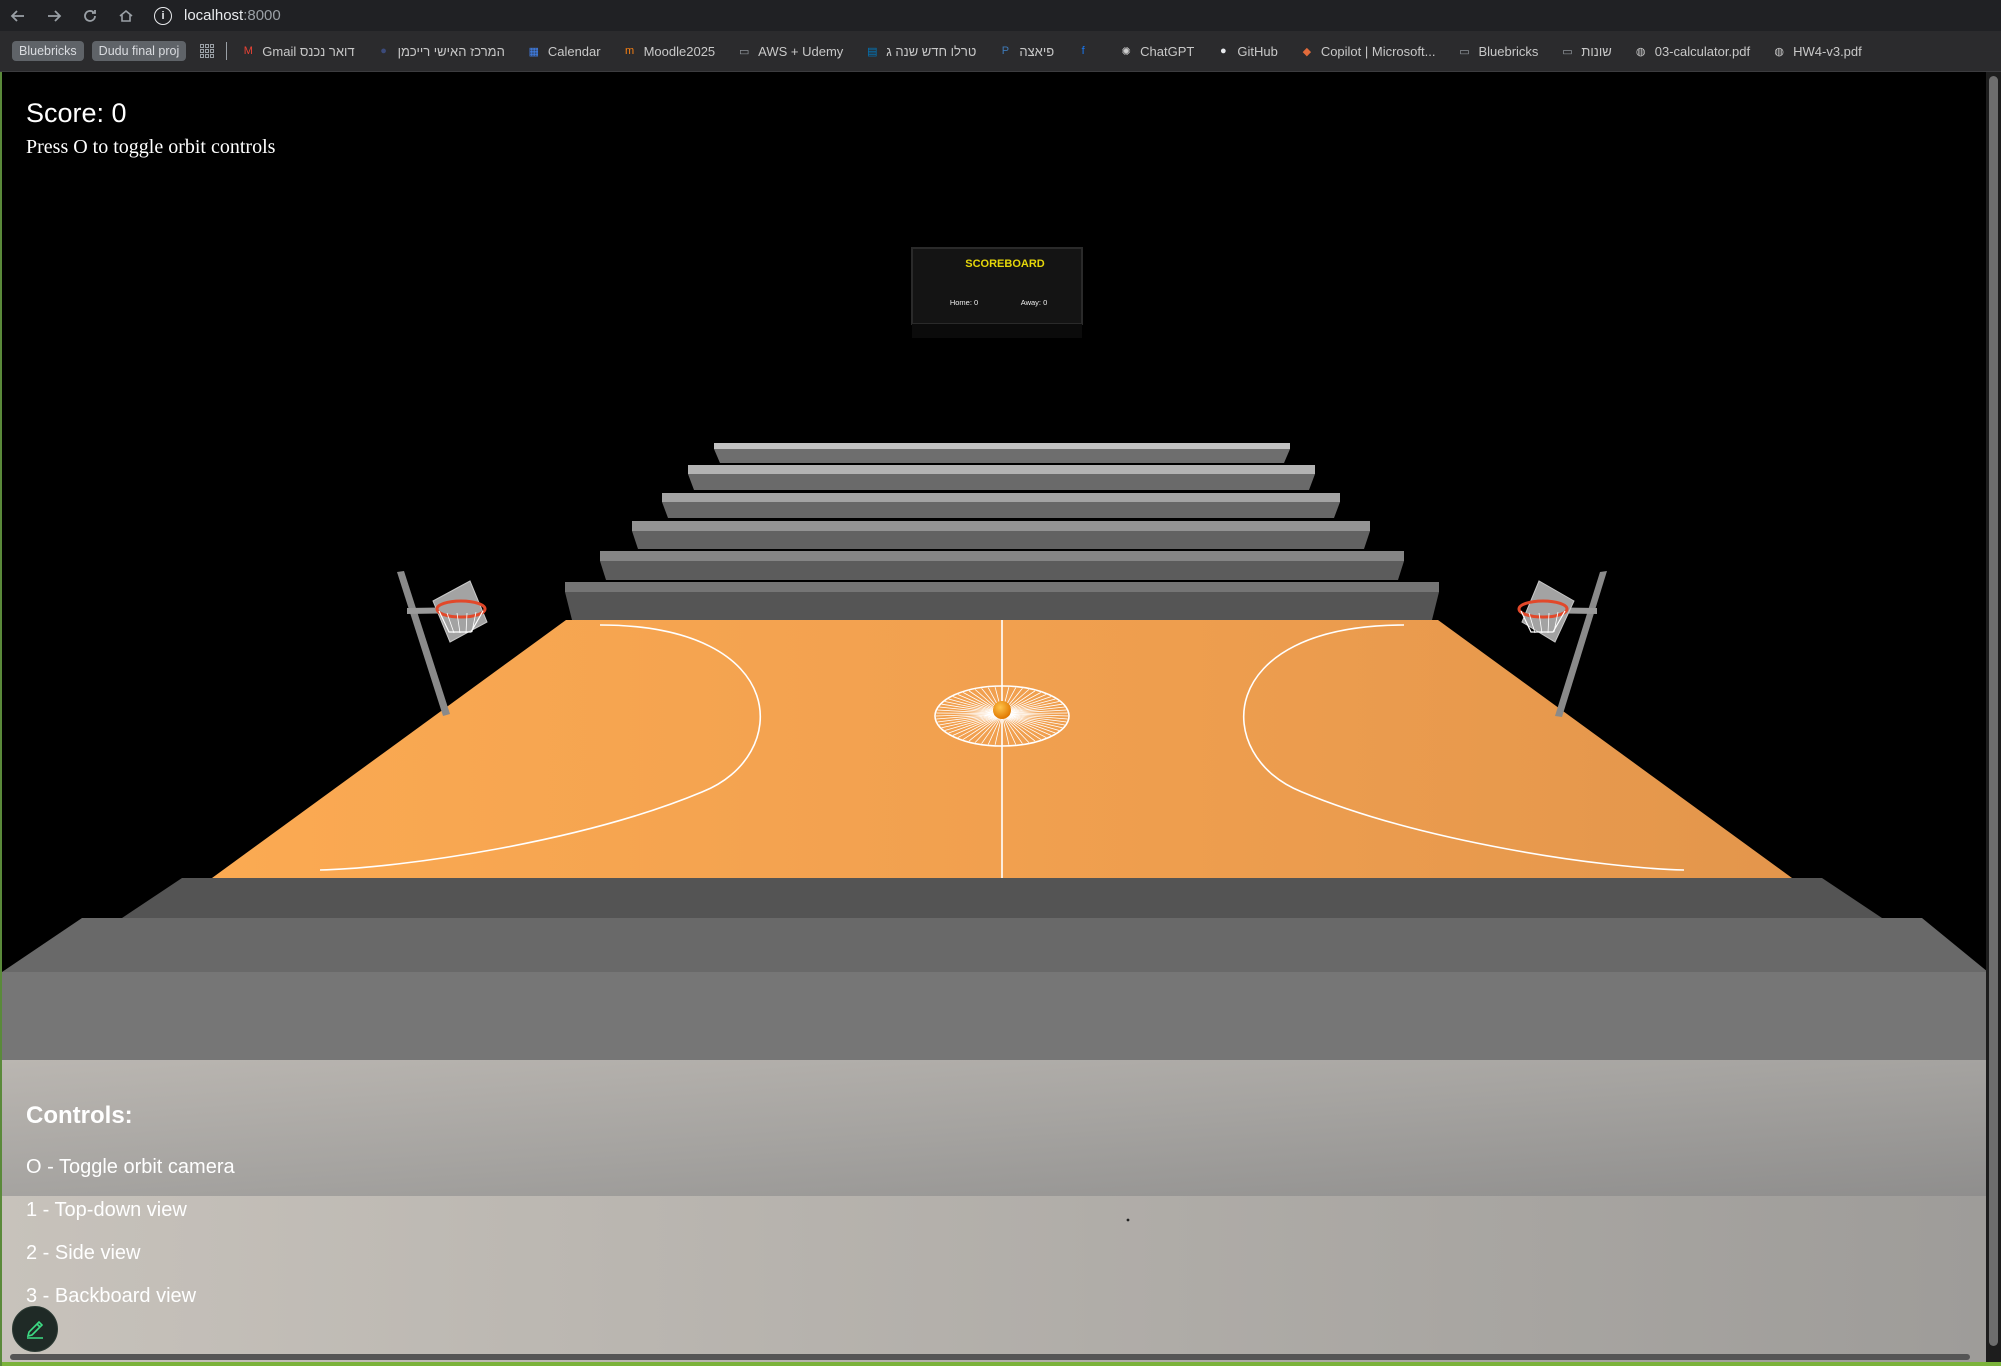 This screenshot has width=2001, height=1366. What do you see at coordinates (679, 51) in the screenshot?
I see `bookmark-label: Moodle2025` at bounding box center [679, 51].